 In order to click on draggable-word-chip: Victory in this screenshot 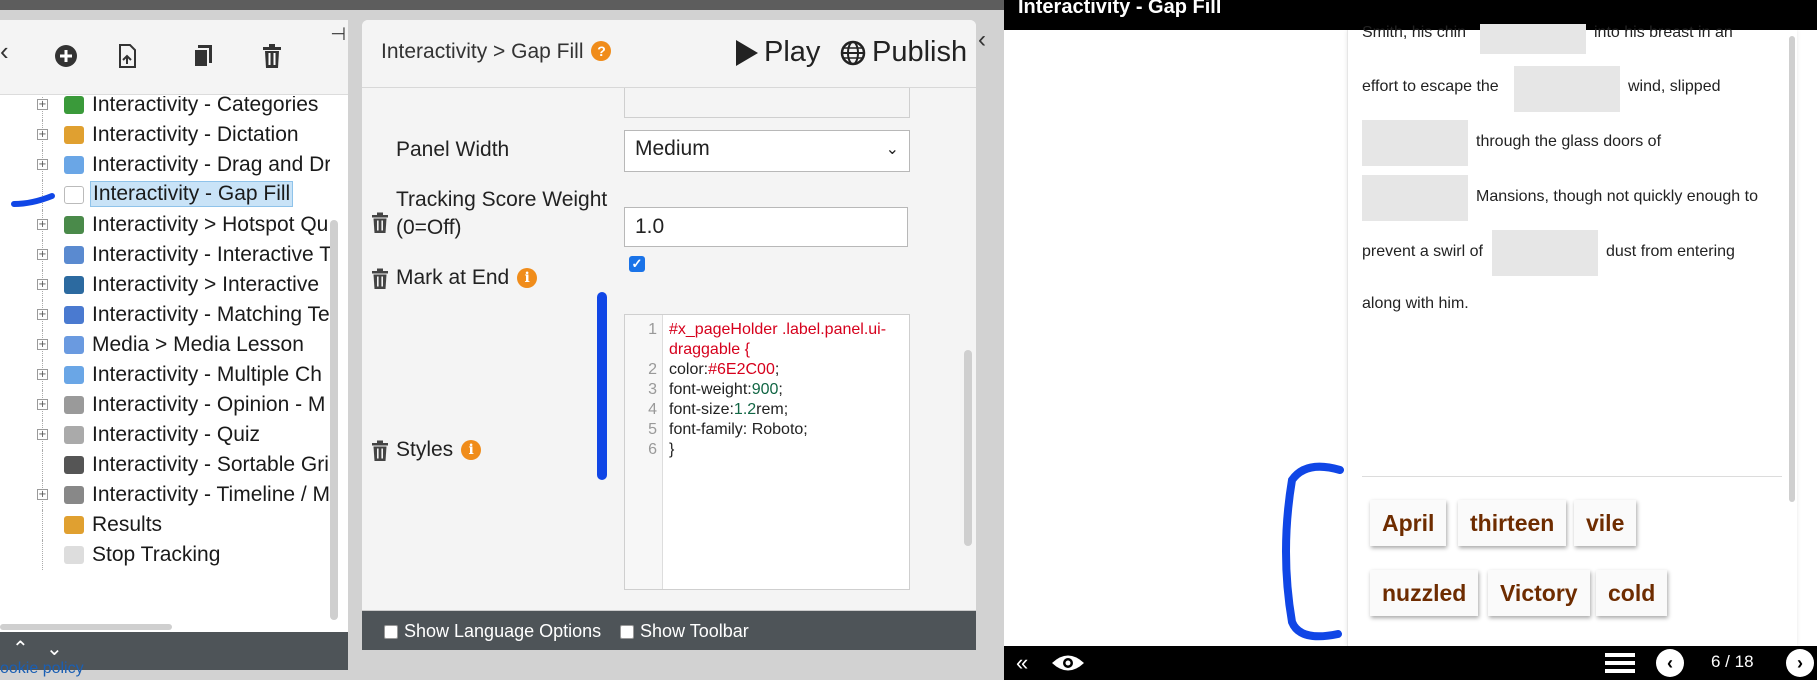, I will do `click(1539, 593)`.